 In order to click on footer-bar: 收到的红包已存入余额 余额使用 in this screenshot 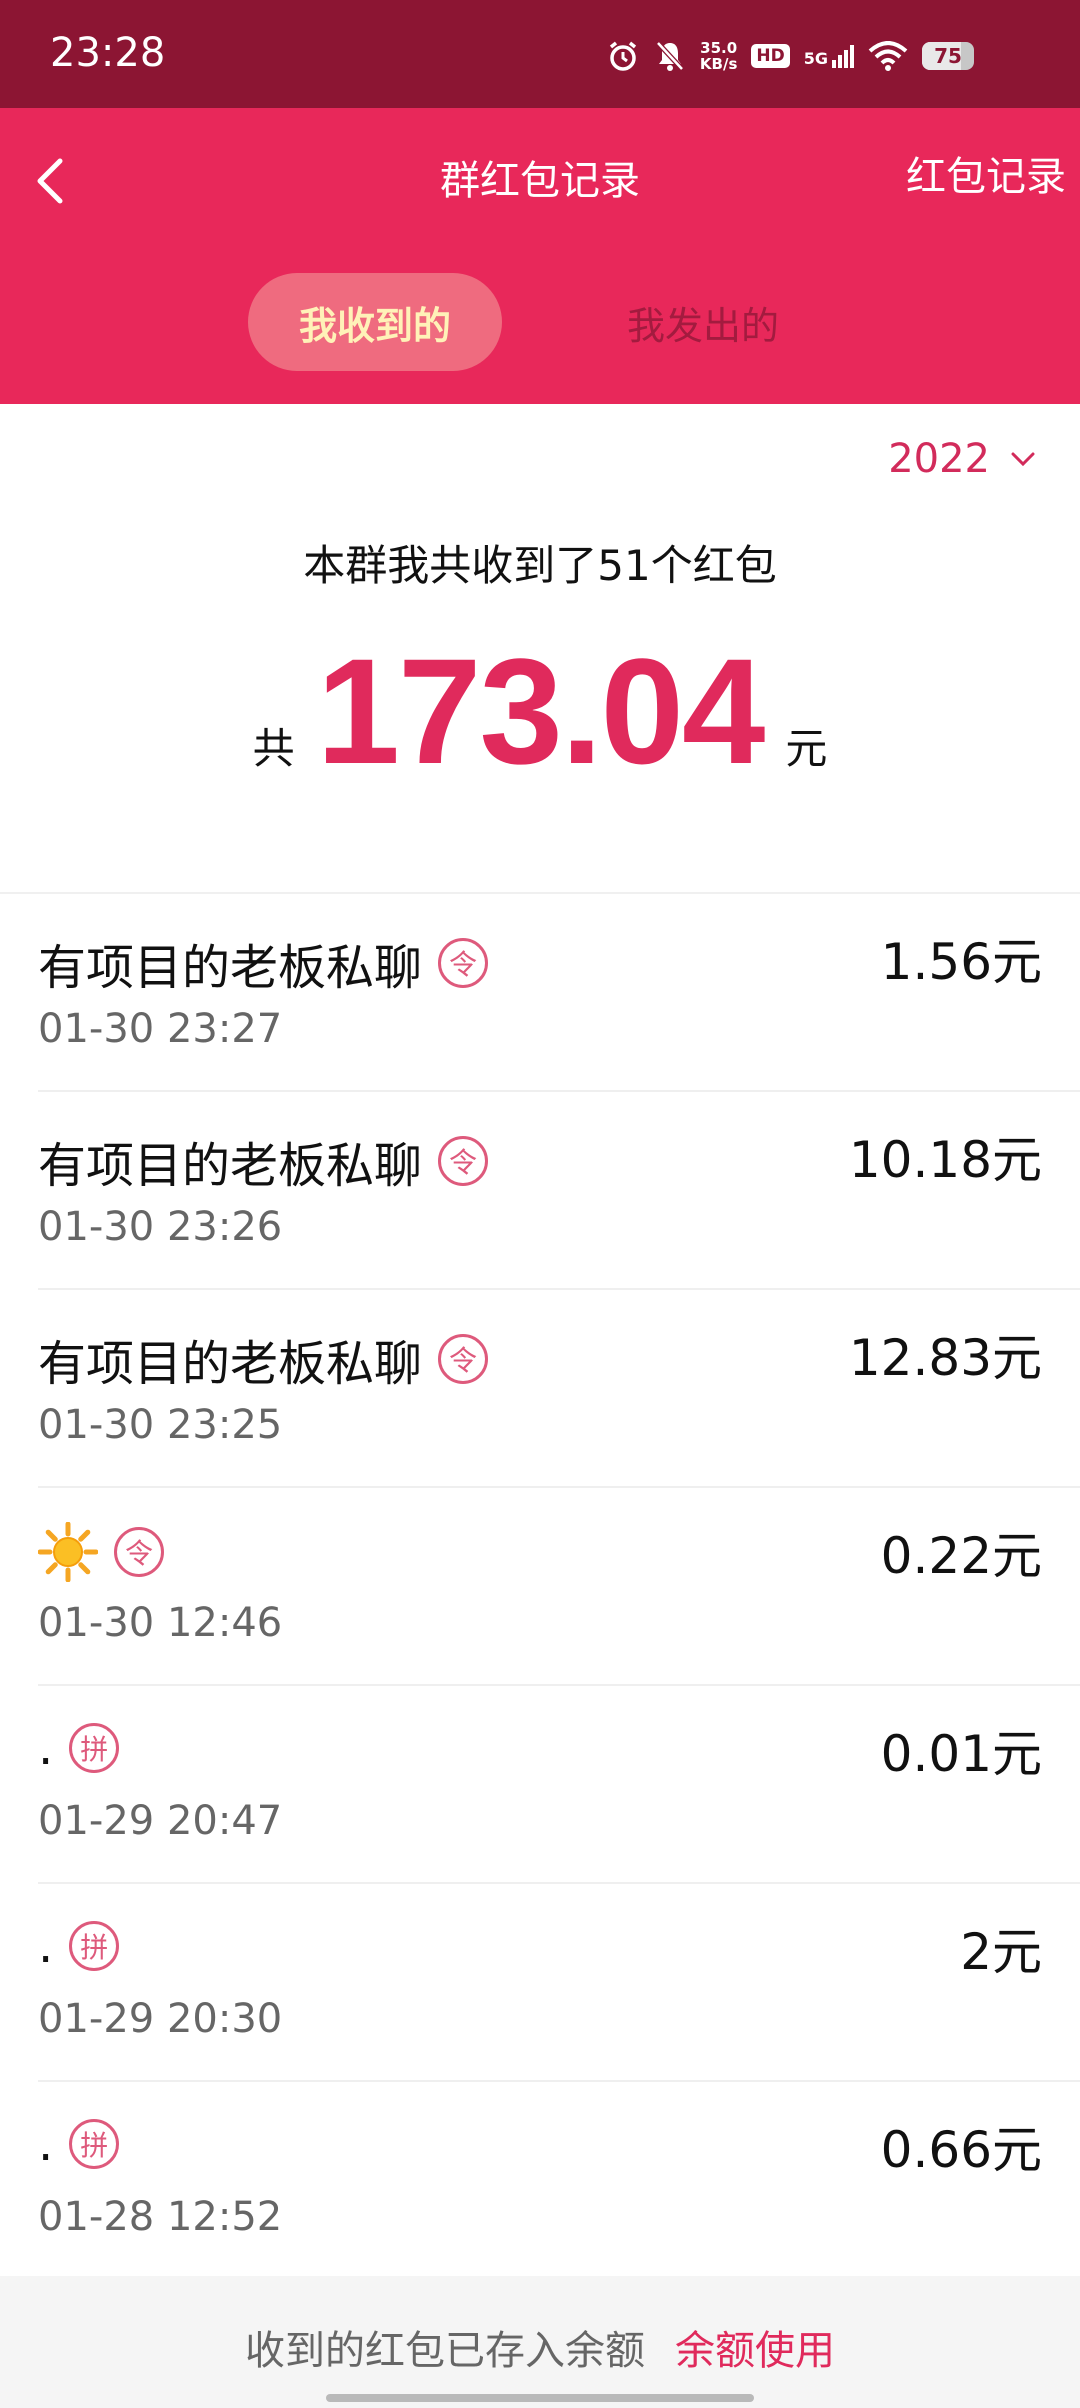, I will do `click(540, 2342)`.